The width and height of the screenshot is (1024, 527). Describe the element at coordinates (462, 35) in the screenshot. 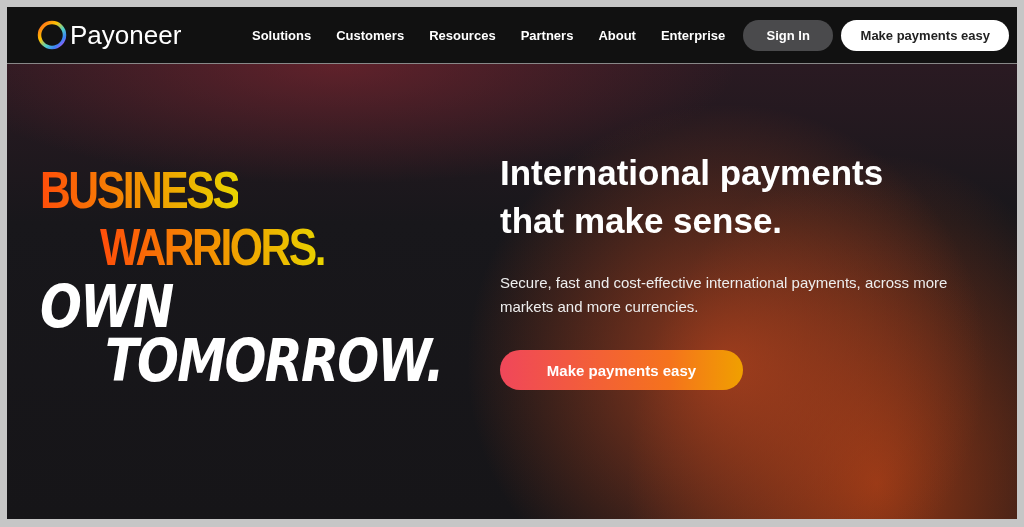

I see `nav-link: Resources` at that location.